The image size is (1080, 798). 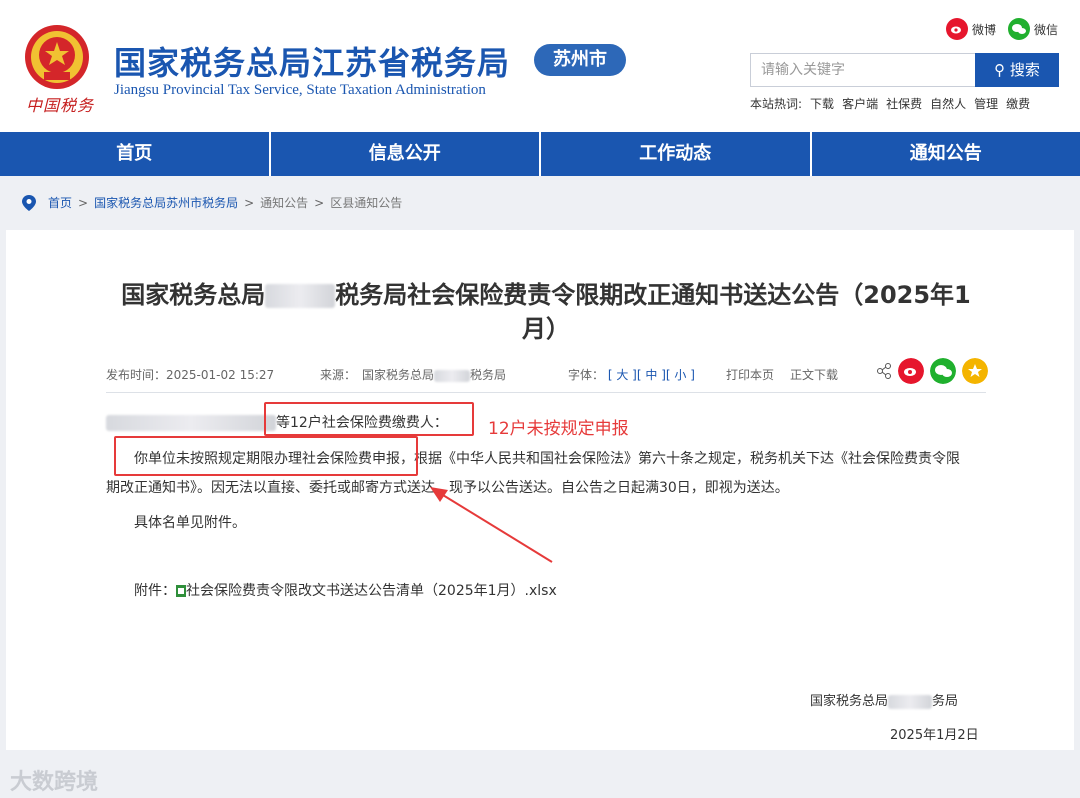 I want to click on print-link: 打印本页, so click(x=750, y=374).